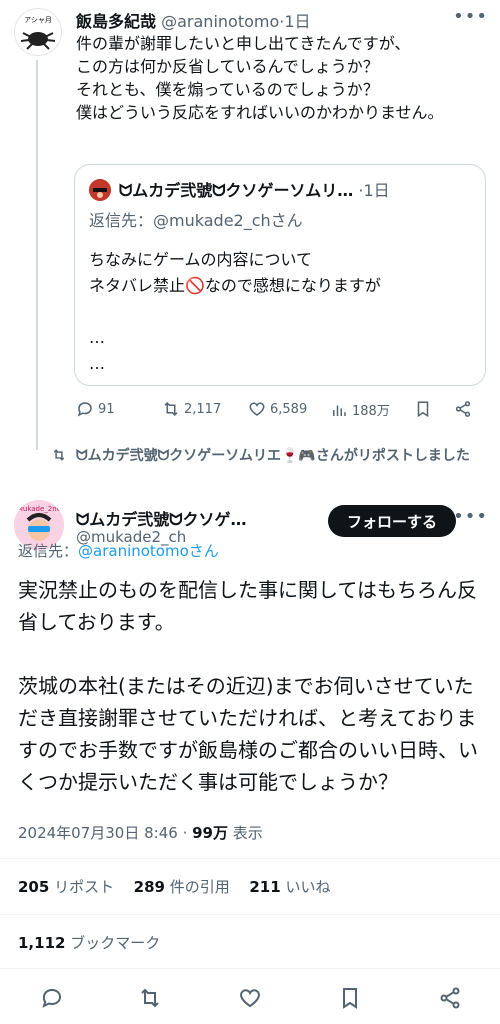 Image resolution: width=500 pixels, height=1024 pixels. I want to click on quotes-stat: 289 件の引用, so click(182, 887).